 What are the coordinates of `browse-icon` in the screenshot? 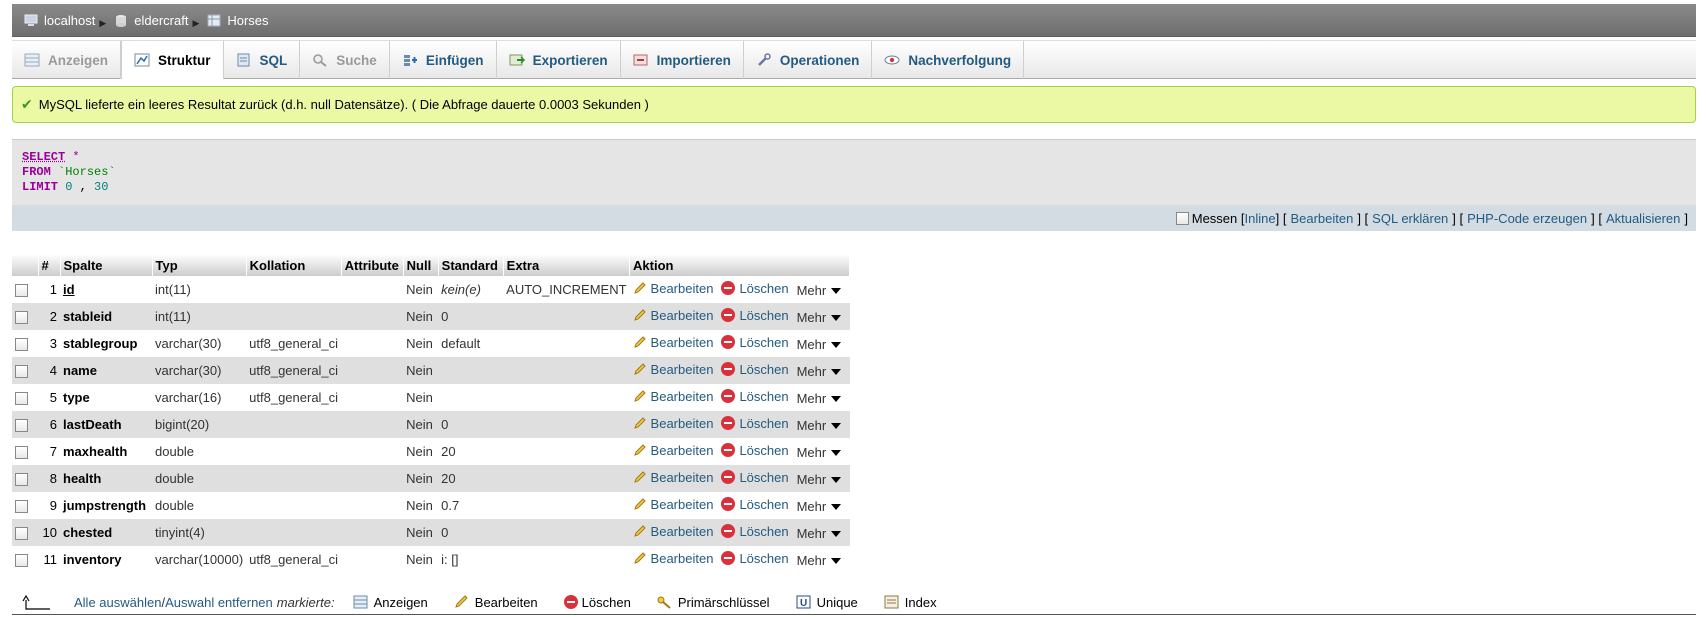 It's located at (32, 60).